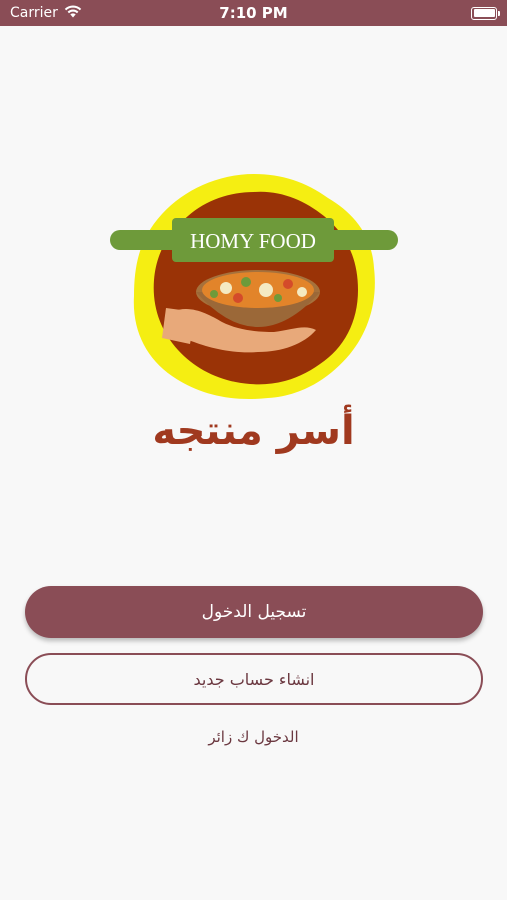 This screenshot has height=900, width=507. I want to click on app-logo: HOMY FOOD, so click(254, 287).